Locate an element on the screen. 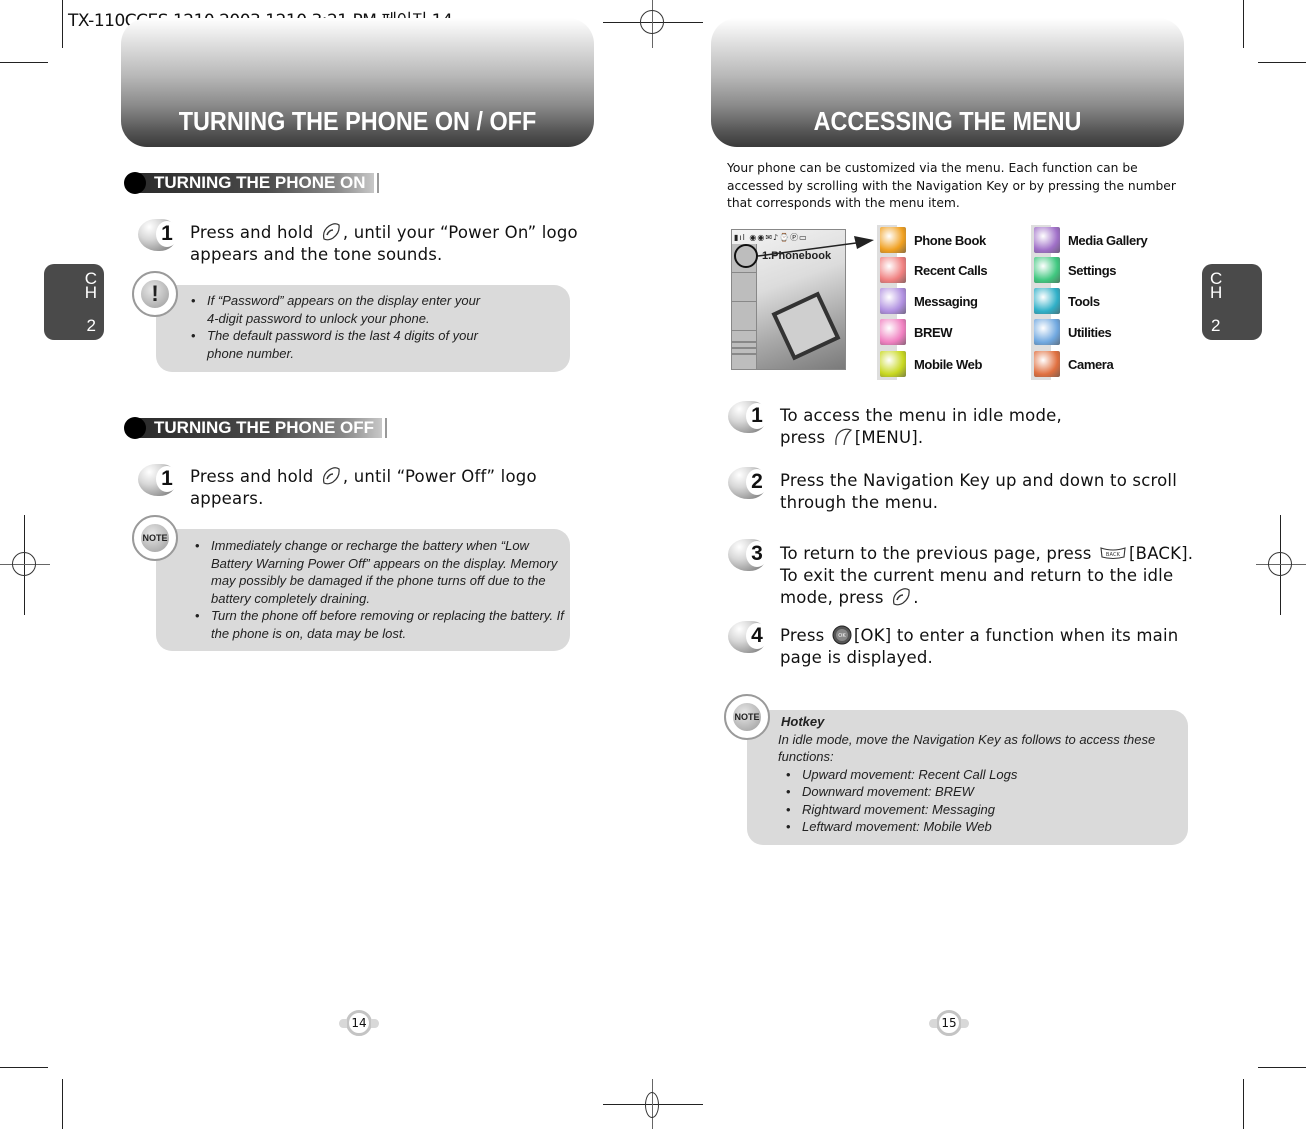 The width and height of the screenshot is (1306, 1129). menu-item: Messaging is located at coordinates (929, 301).